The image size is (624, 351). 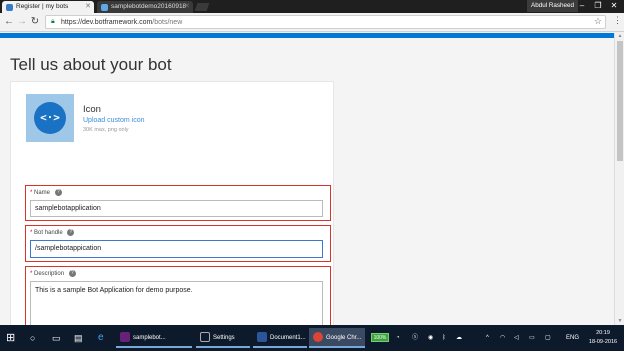 I want to click on maximize-icon: ❐, so click(x=598, y=6).